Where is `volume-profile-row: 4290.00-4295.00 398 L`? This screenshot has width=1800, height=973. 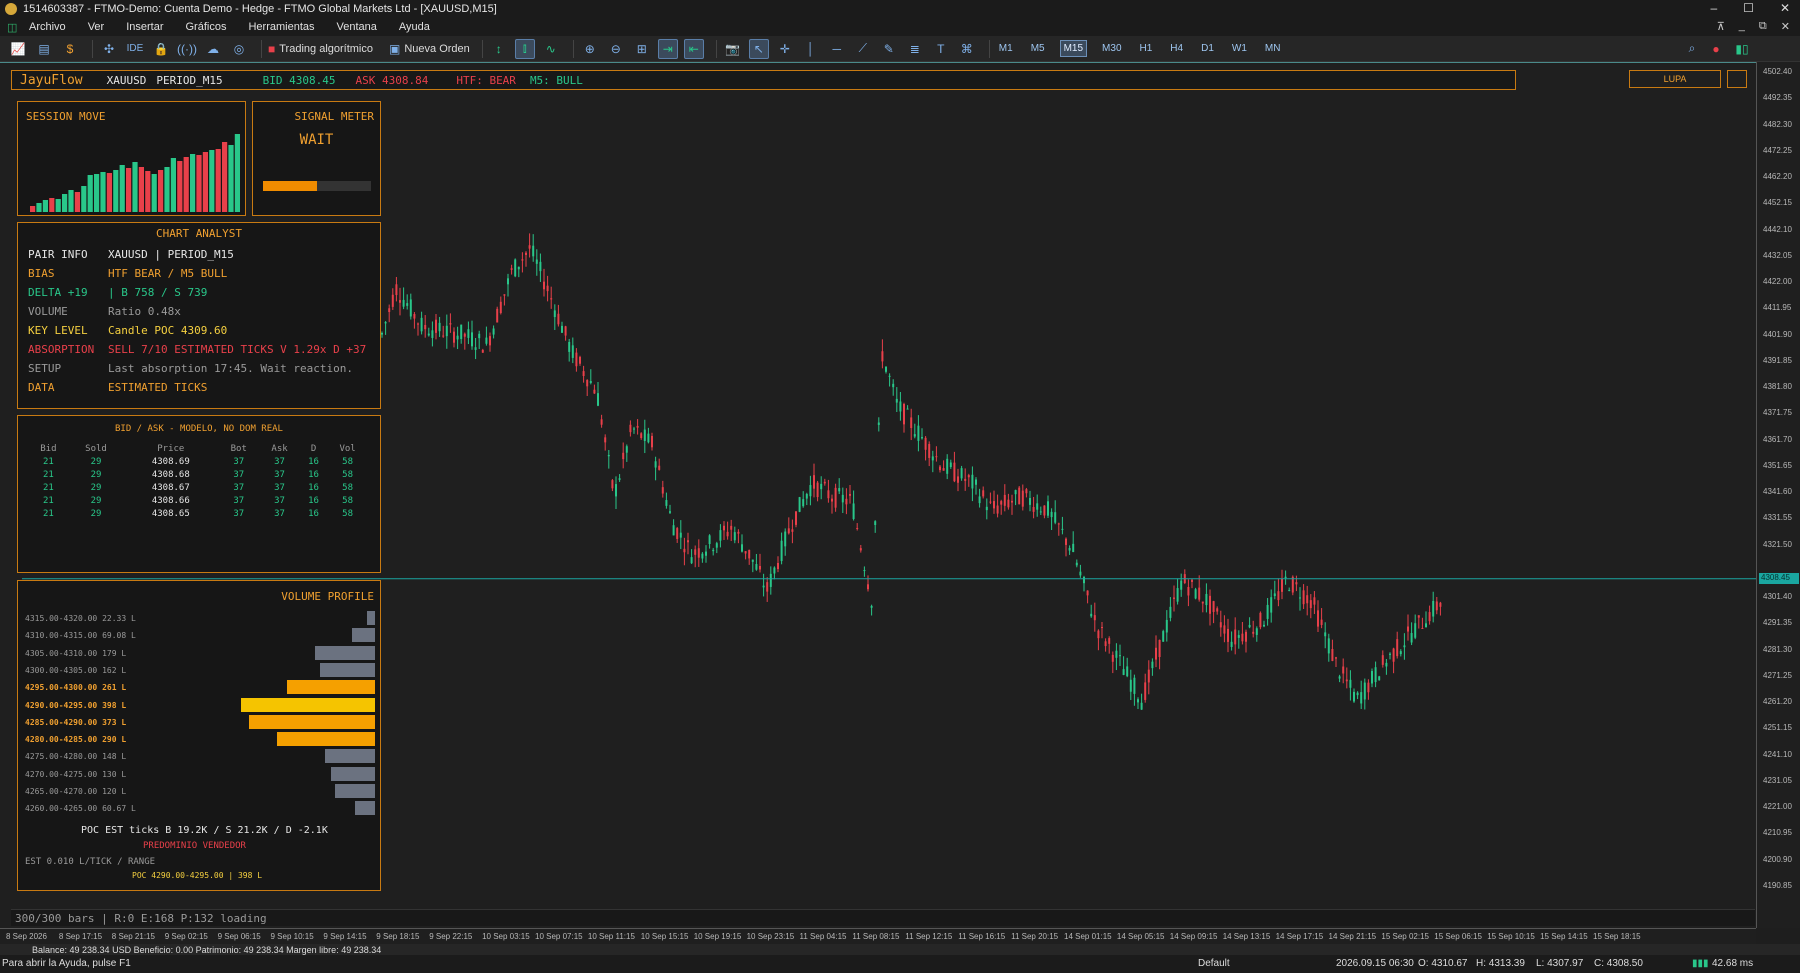 volume-profile-row: 4290.00-4295.00 398 L is located at coordinates (200, 704).